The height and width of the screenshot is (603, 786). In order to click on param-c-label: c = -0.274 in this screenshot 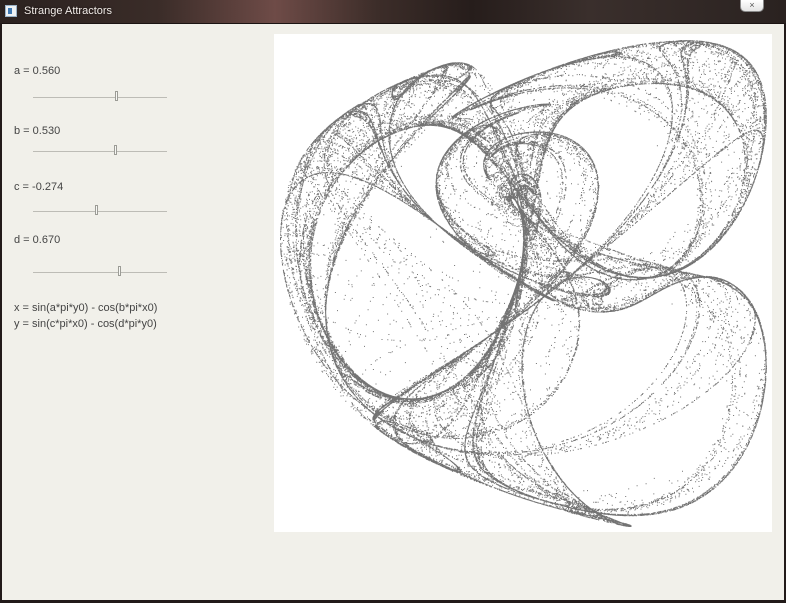, I will do `click(39, 187)`.